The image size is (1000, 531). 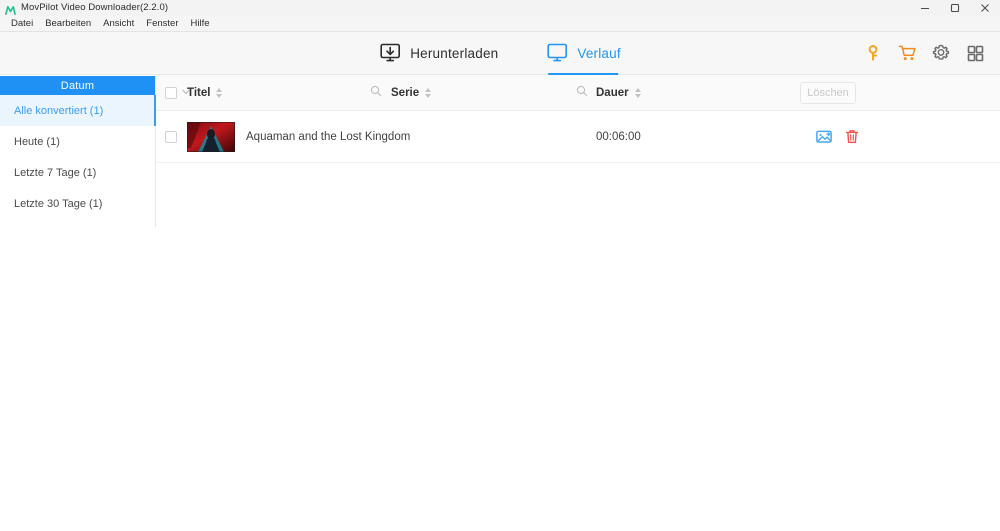 What do you see at coordinates (171, 92) in the screenshot?
I see `select-all-checkbox` at bounding box center [171, 92].